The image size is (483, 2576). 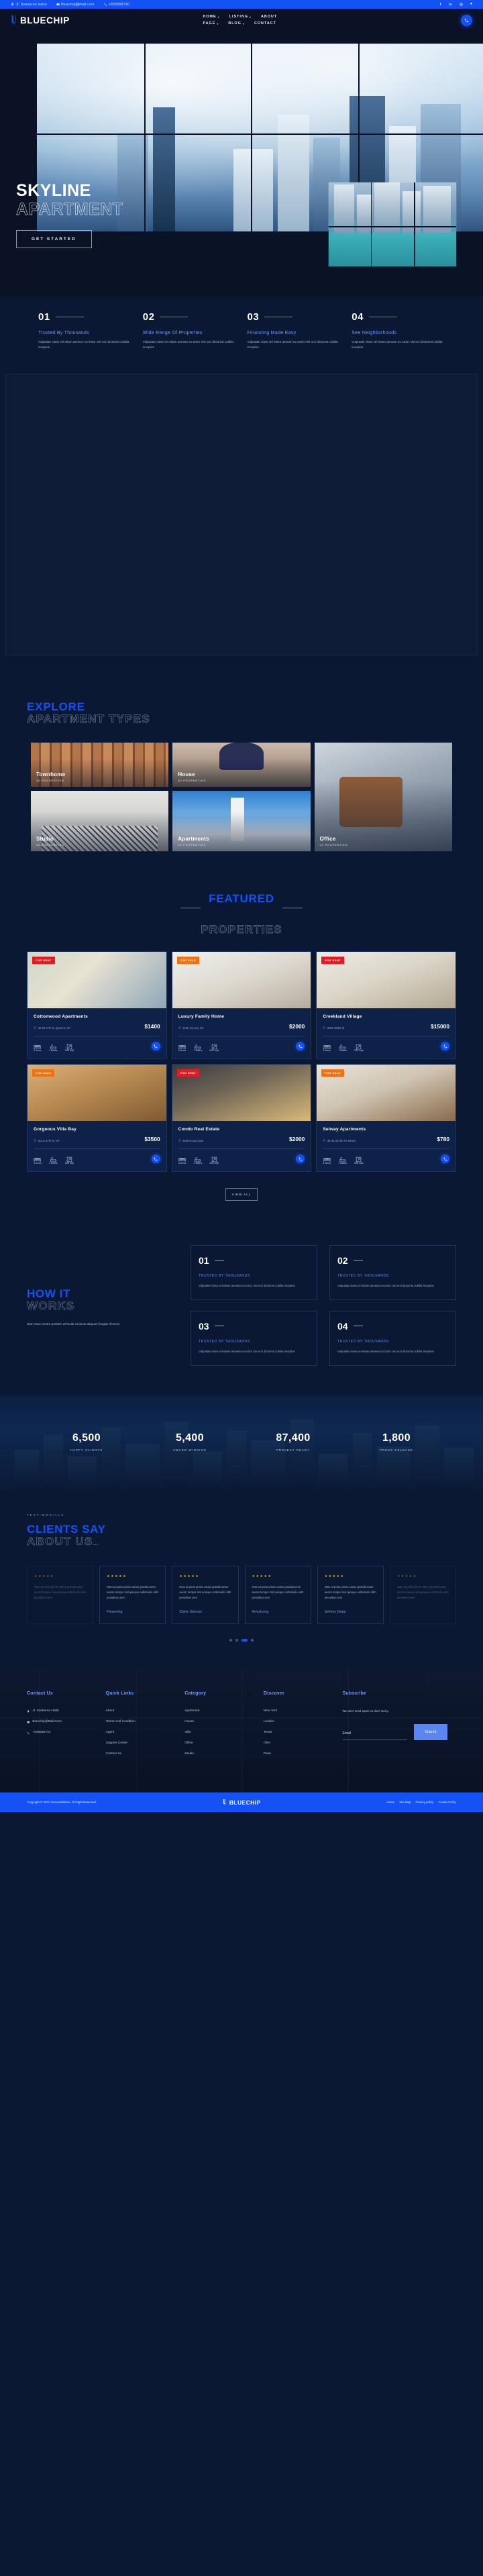 I want to click on footer-link: Studio, so click(x=224, y=1754).